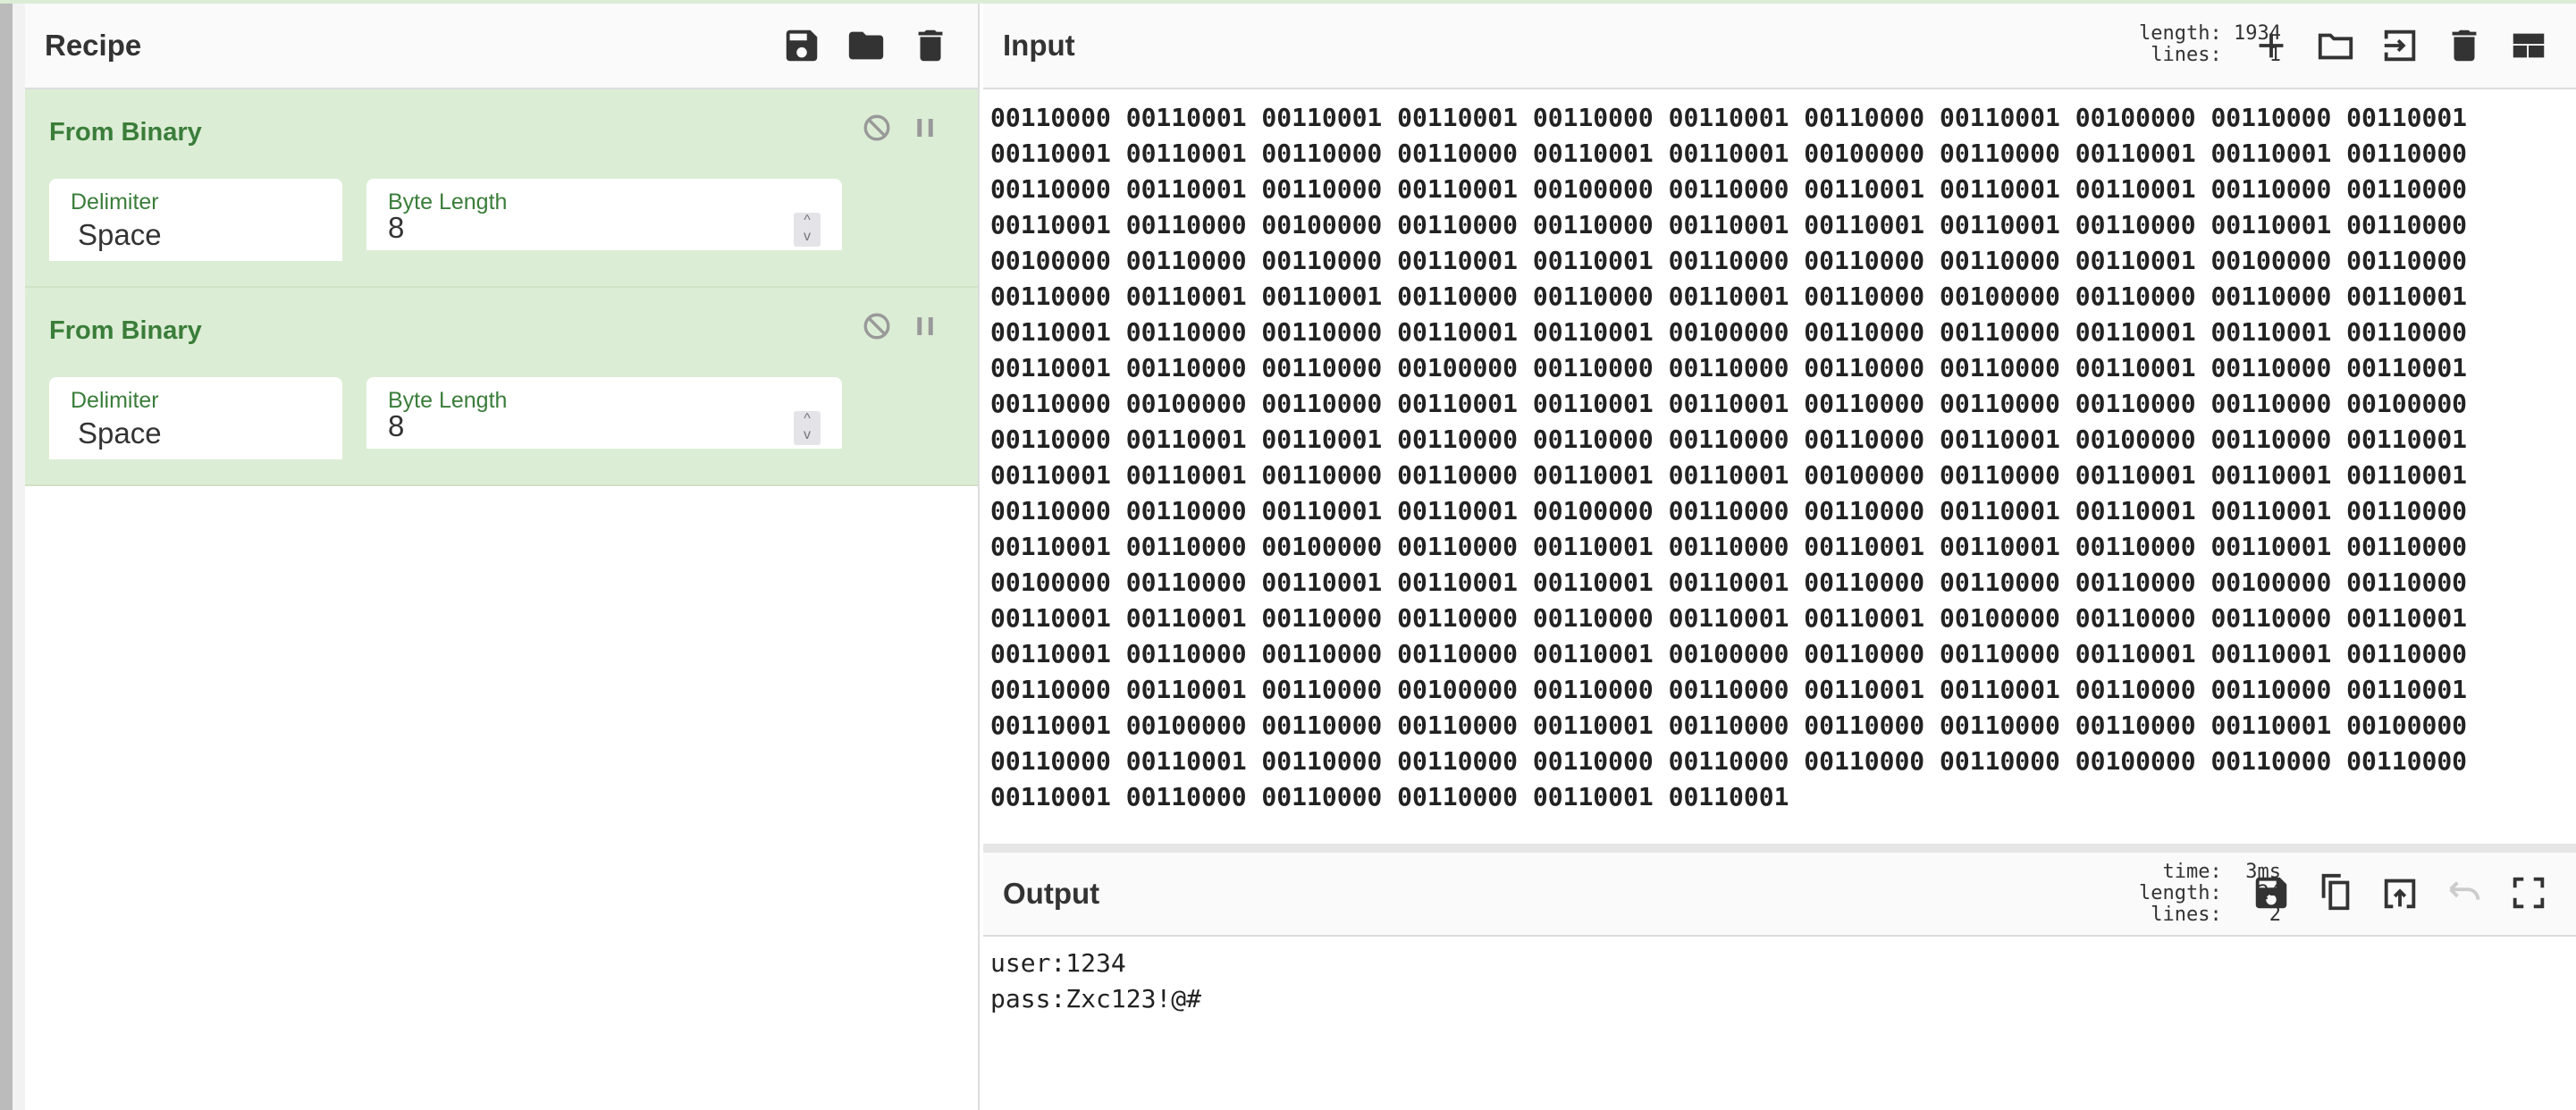 This screenshot has height=1110, width=2576. I want to click on resize-gutter, so click(19, 557).